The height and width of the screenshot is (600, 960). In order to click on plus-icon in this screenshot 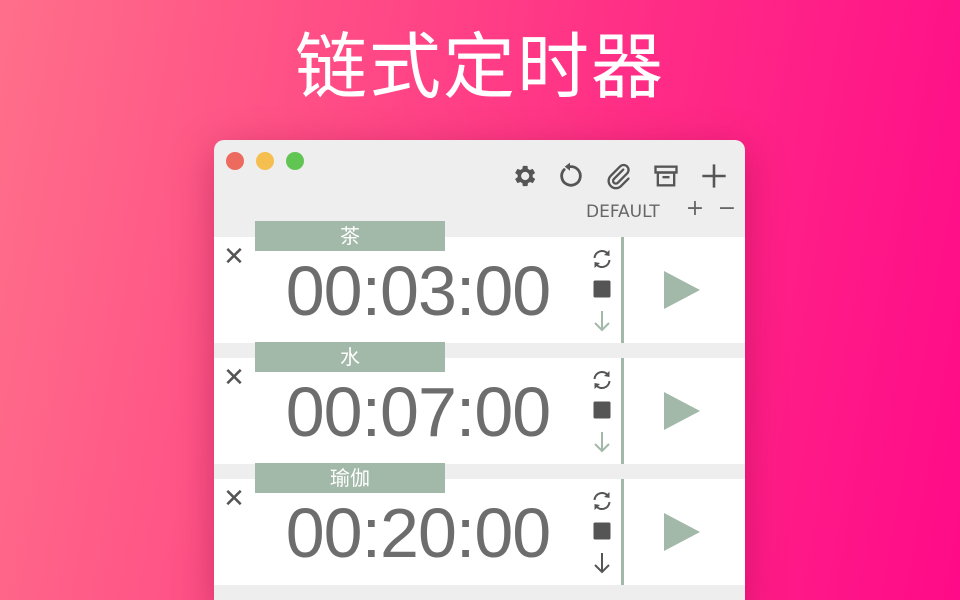, I will do `click(714, 176)`.